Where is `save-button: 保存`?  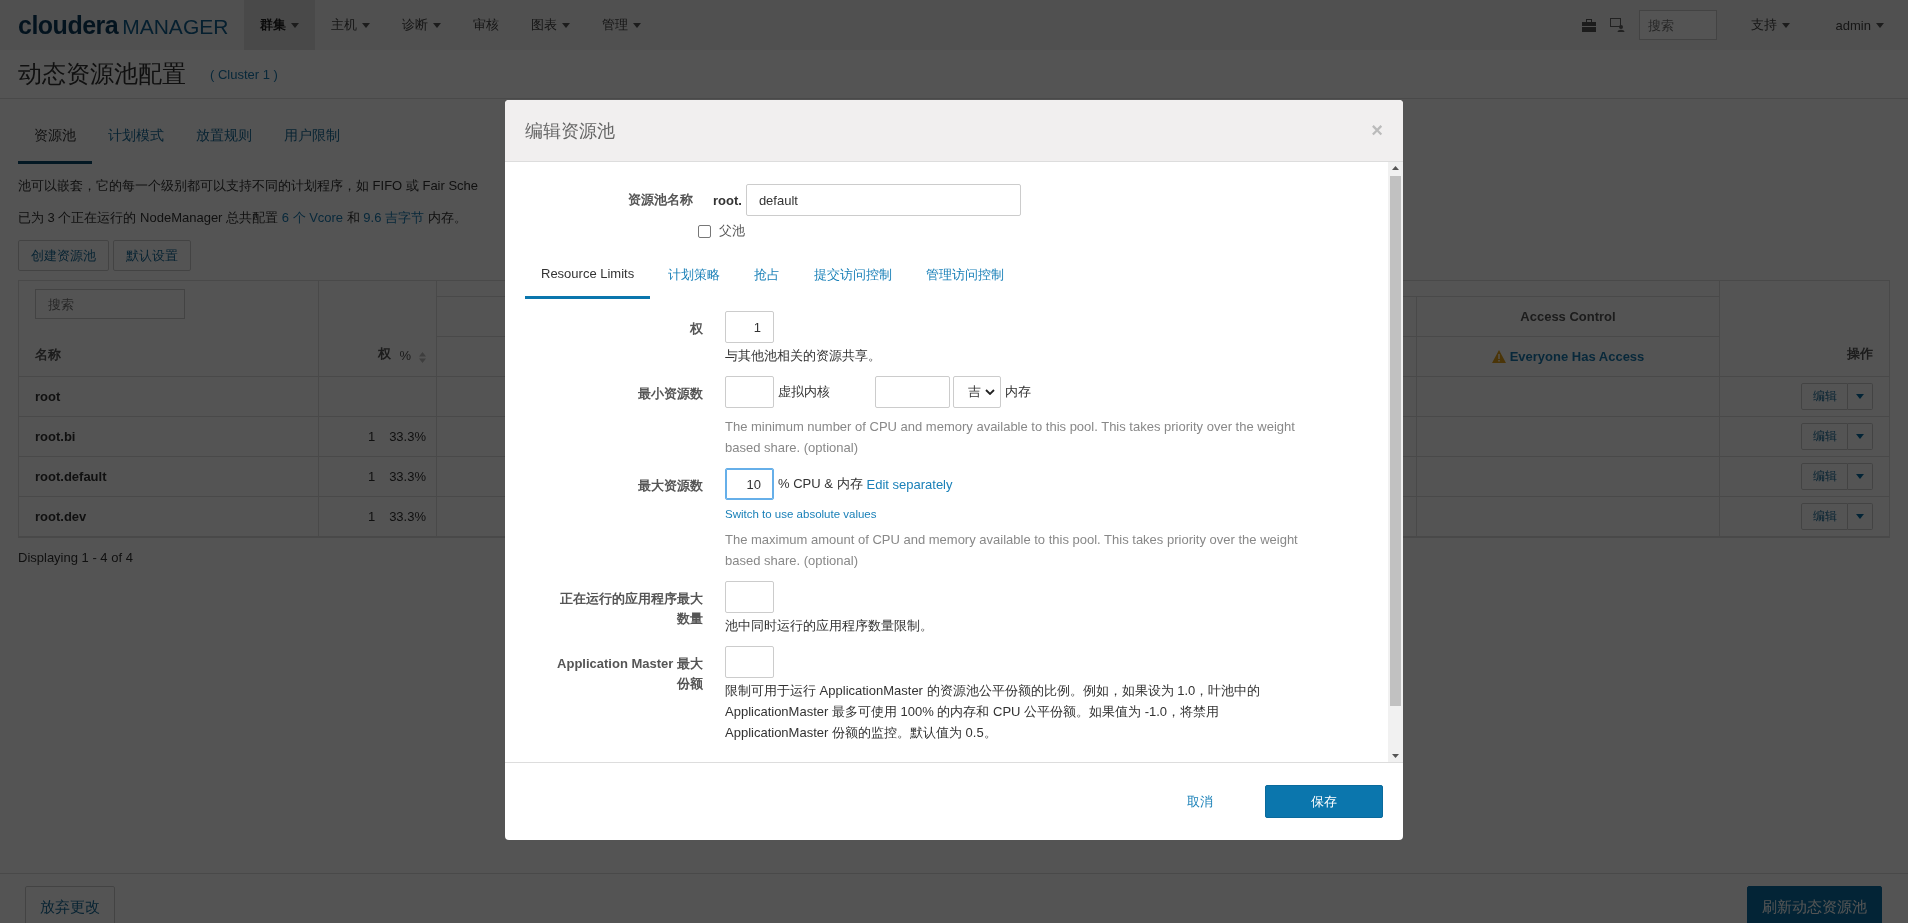 save-button: 保存 is located at coordinates (1324, 801).